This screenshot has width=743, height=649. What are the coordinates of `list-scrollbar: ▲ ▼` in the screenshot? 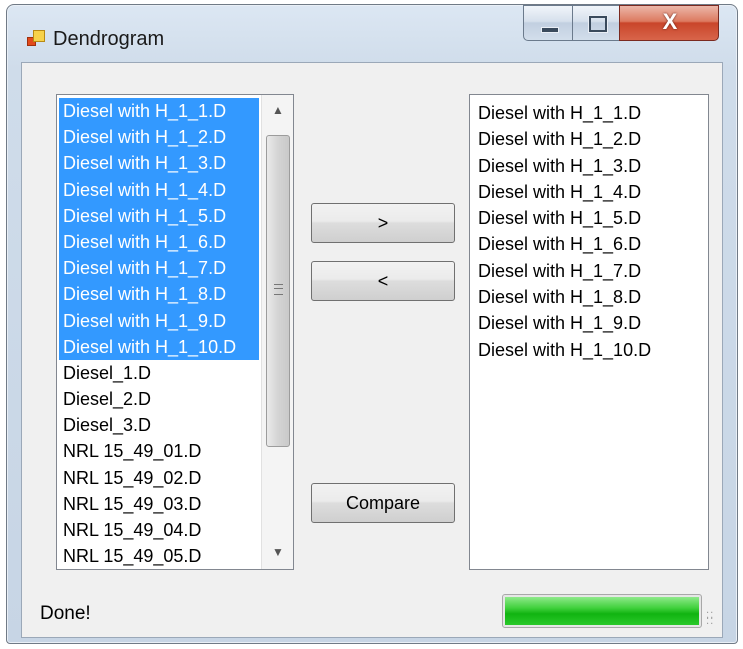 It's located at (277, 332).